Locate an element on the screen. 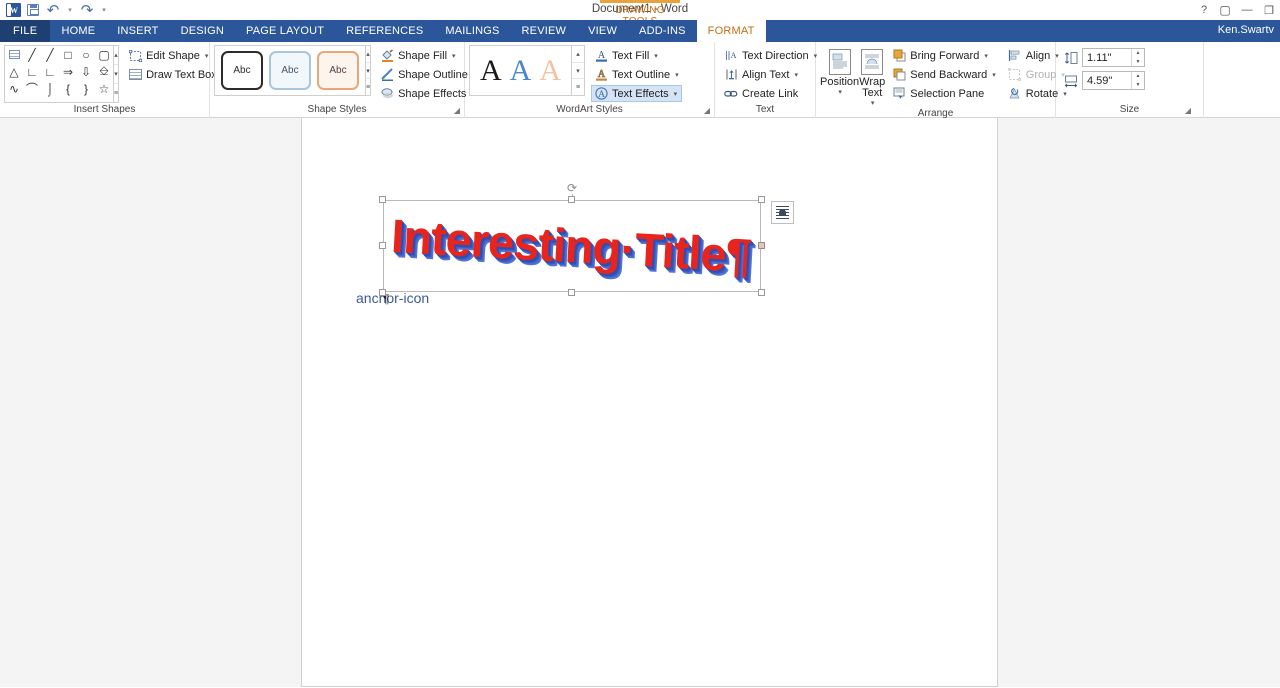  wordart-scroll-up-icon: ▴ is located at coordinates (578, 54).